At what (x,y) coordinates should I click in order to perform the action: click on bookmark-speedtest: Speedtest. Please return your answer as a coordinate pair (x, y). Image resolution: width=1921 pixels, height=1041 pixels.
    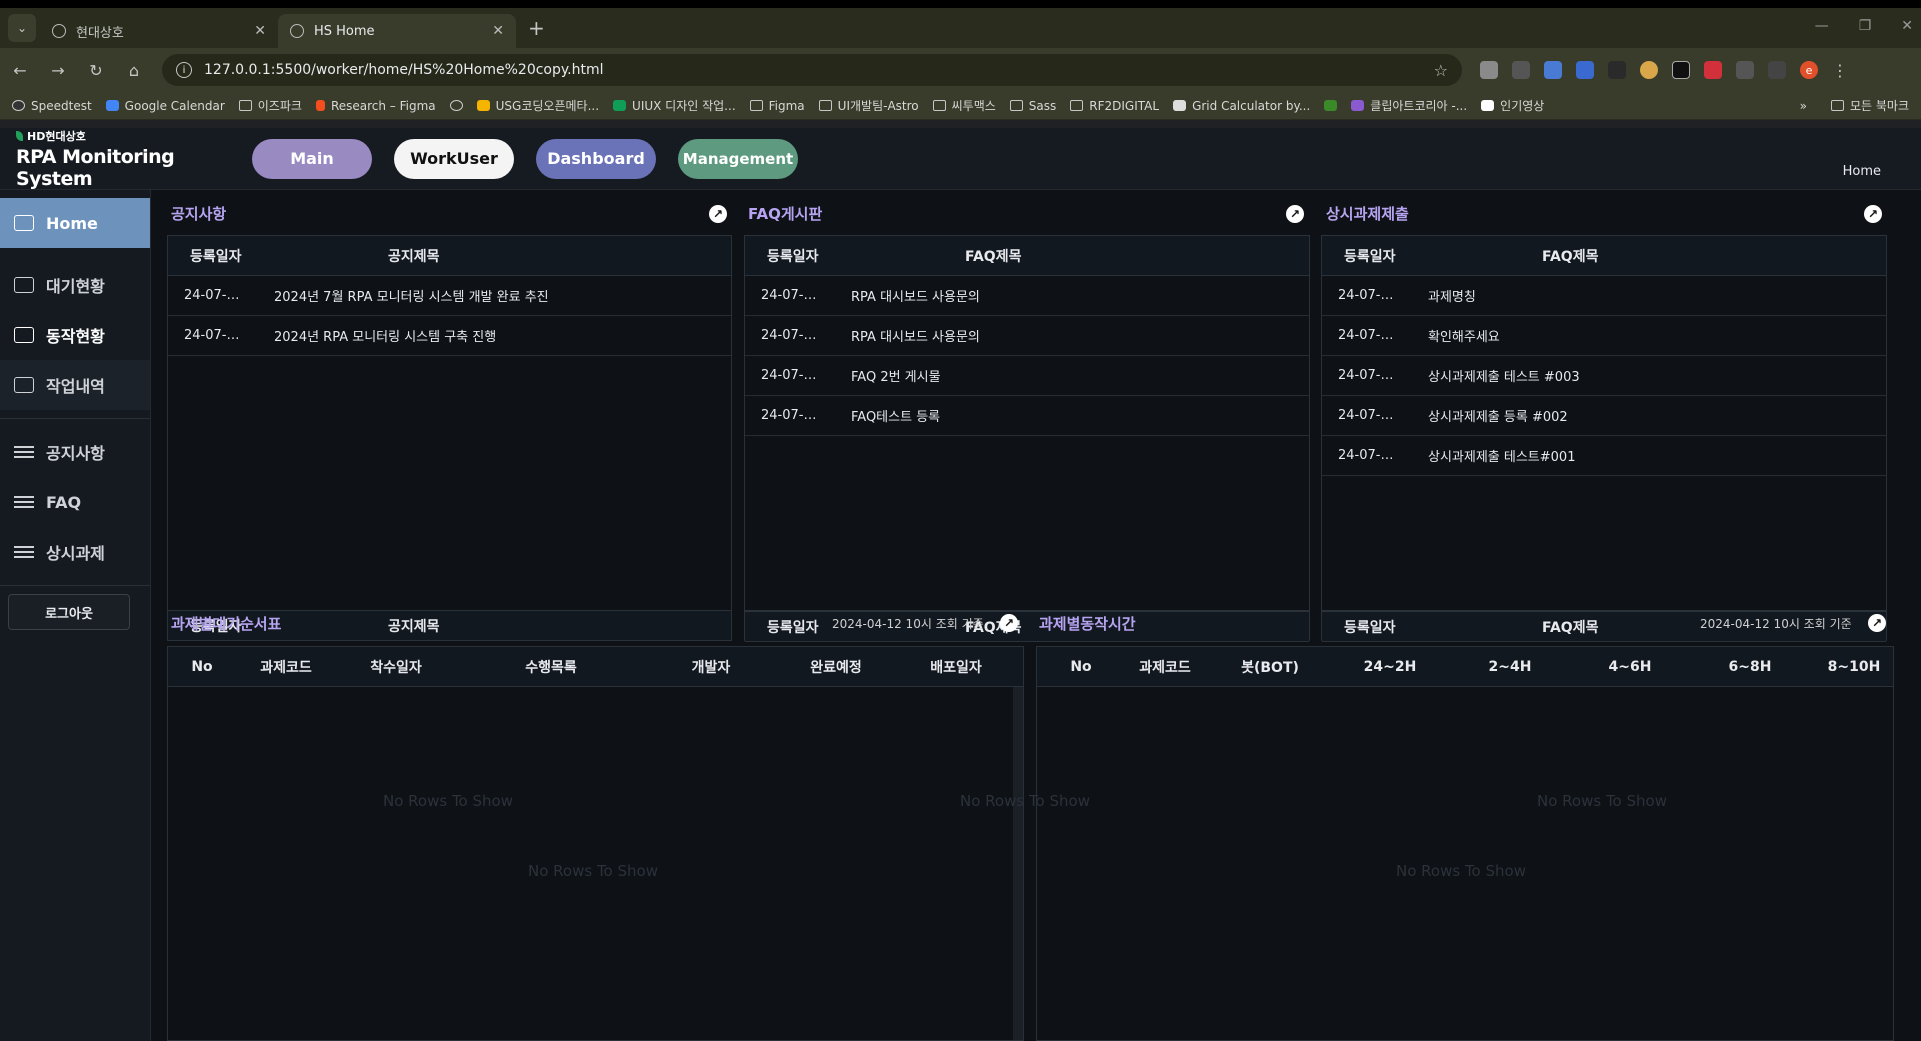
    Looking at the image, I should click on (52, 106).